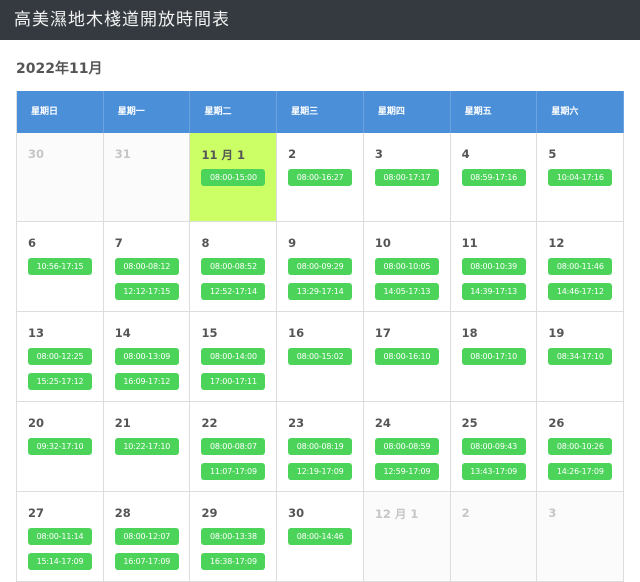 The height and width of the screenshot is (582, 640). I want to click on opening-hours-event: 08:00-14:46, so click(320, 536).